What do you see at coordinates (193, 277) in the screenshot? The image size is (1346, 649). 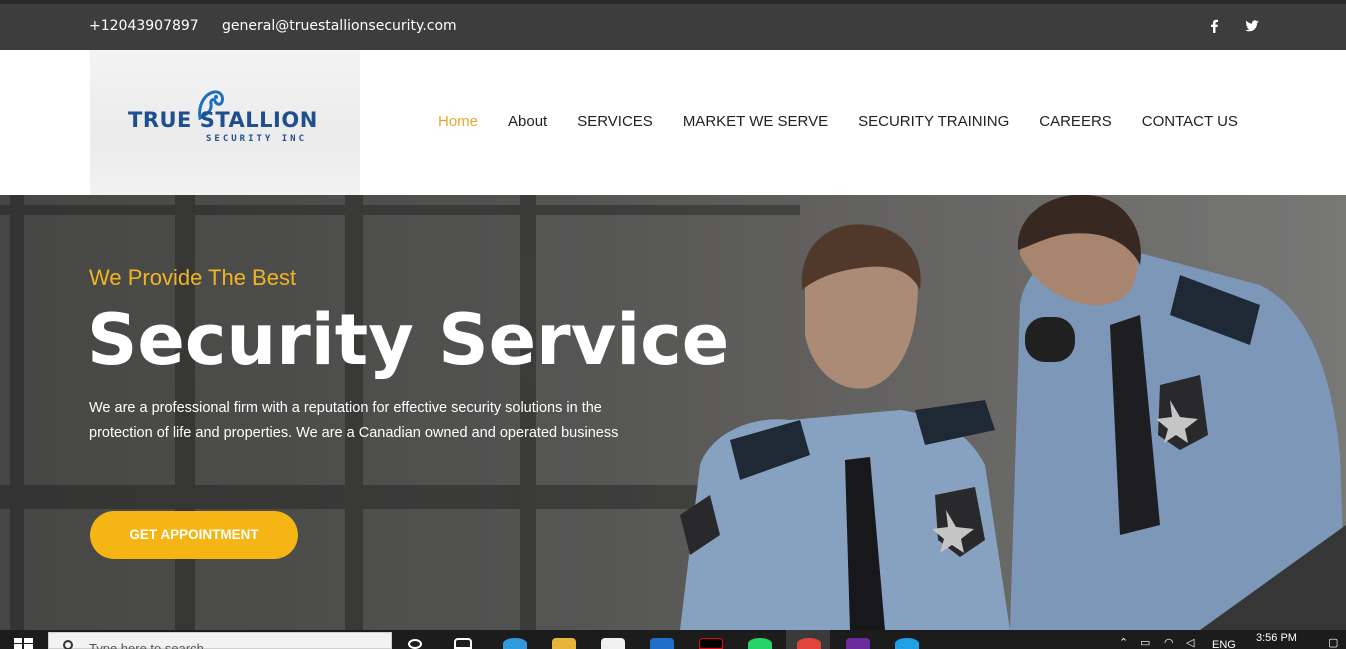 I see `hero-kicker: We Provide The Best` at bounding box center [193, 277].